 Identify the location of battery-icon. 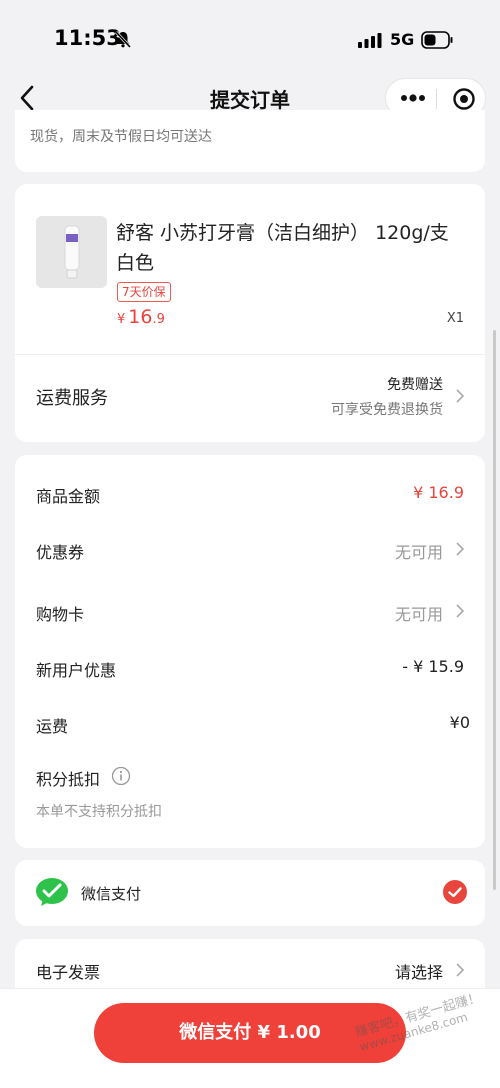
(437, 40).